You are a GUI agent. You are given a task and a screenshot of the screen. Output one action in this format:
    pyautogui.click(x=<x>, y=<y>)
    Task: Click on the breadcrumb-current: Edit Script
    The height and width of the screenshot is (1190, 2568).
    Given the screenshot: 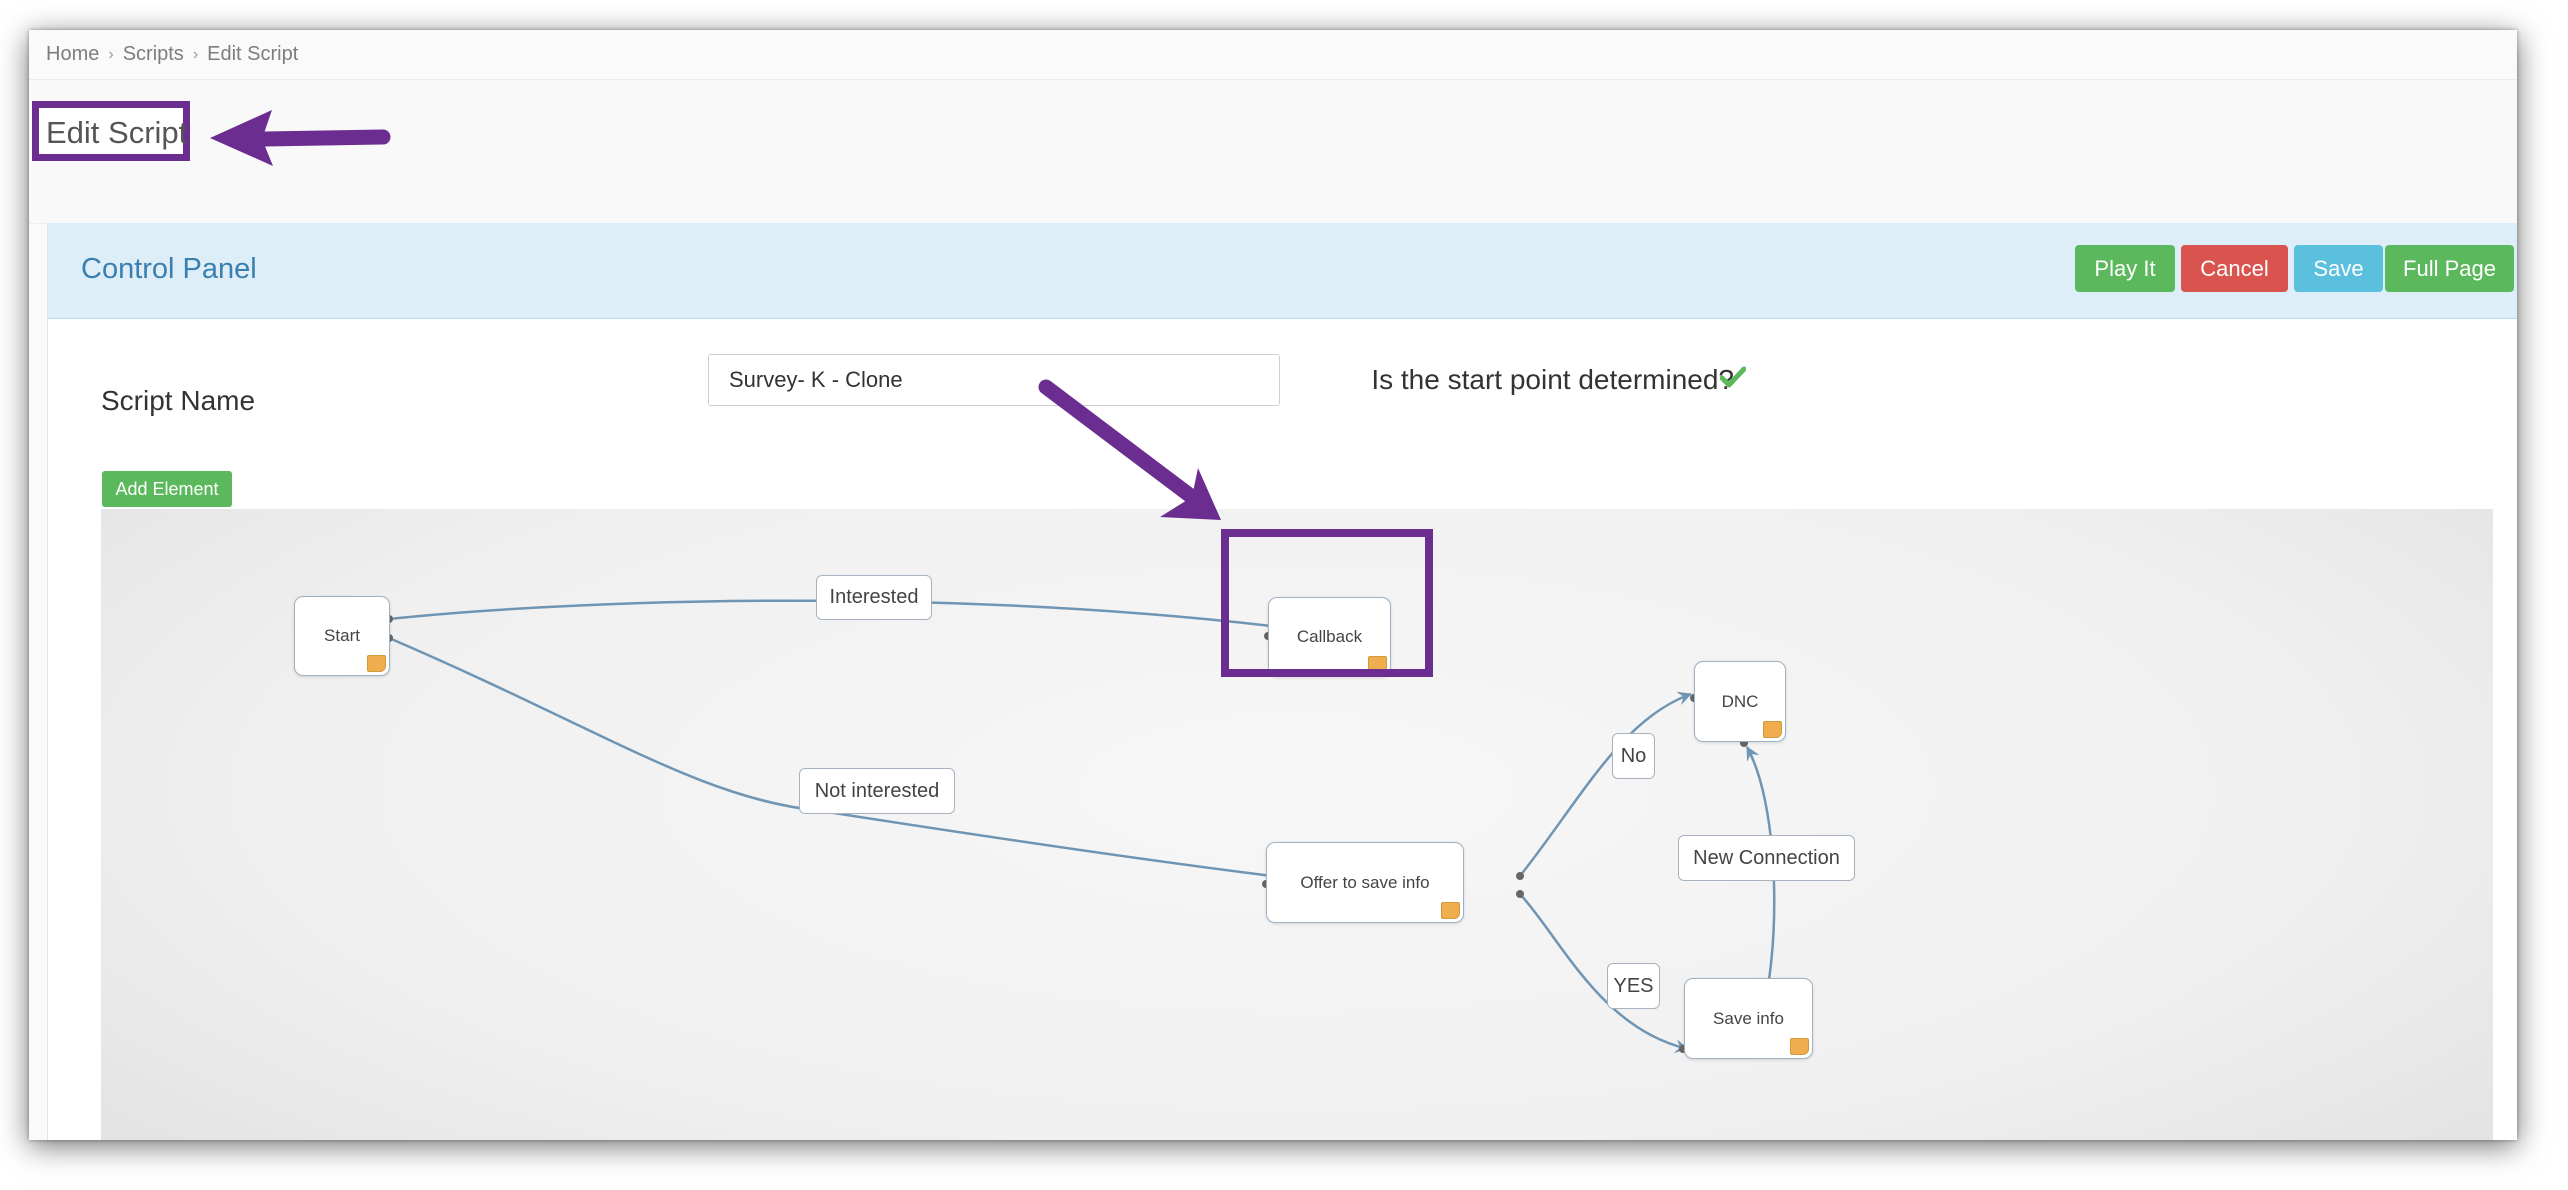 What is the action you would take?
    pyautogui.click(x=253, y=54)
    